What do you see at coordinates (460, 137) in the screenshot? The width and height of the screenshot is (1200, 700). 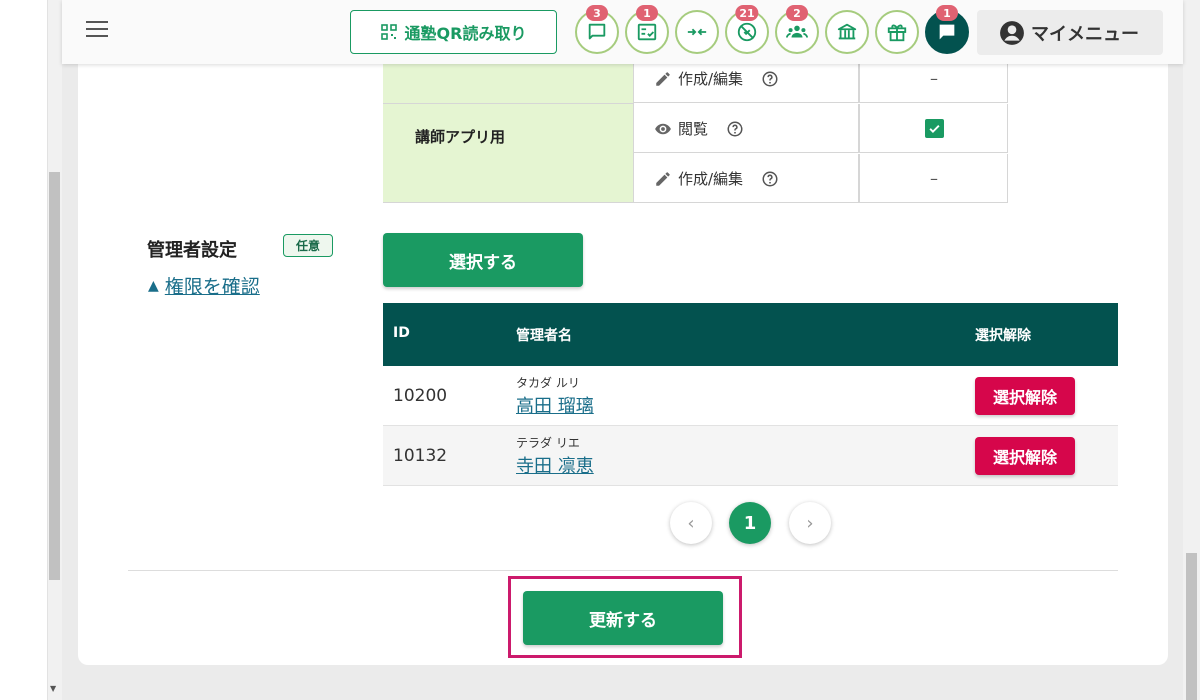 I see `permission-section-label: 講師アプリ用` at bounding box center [460, 137].